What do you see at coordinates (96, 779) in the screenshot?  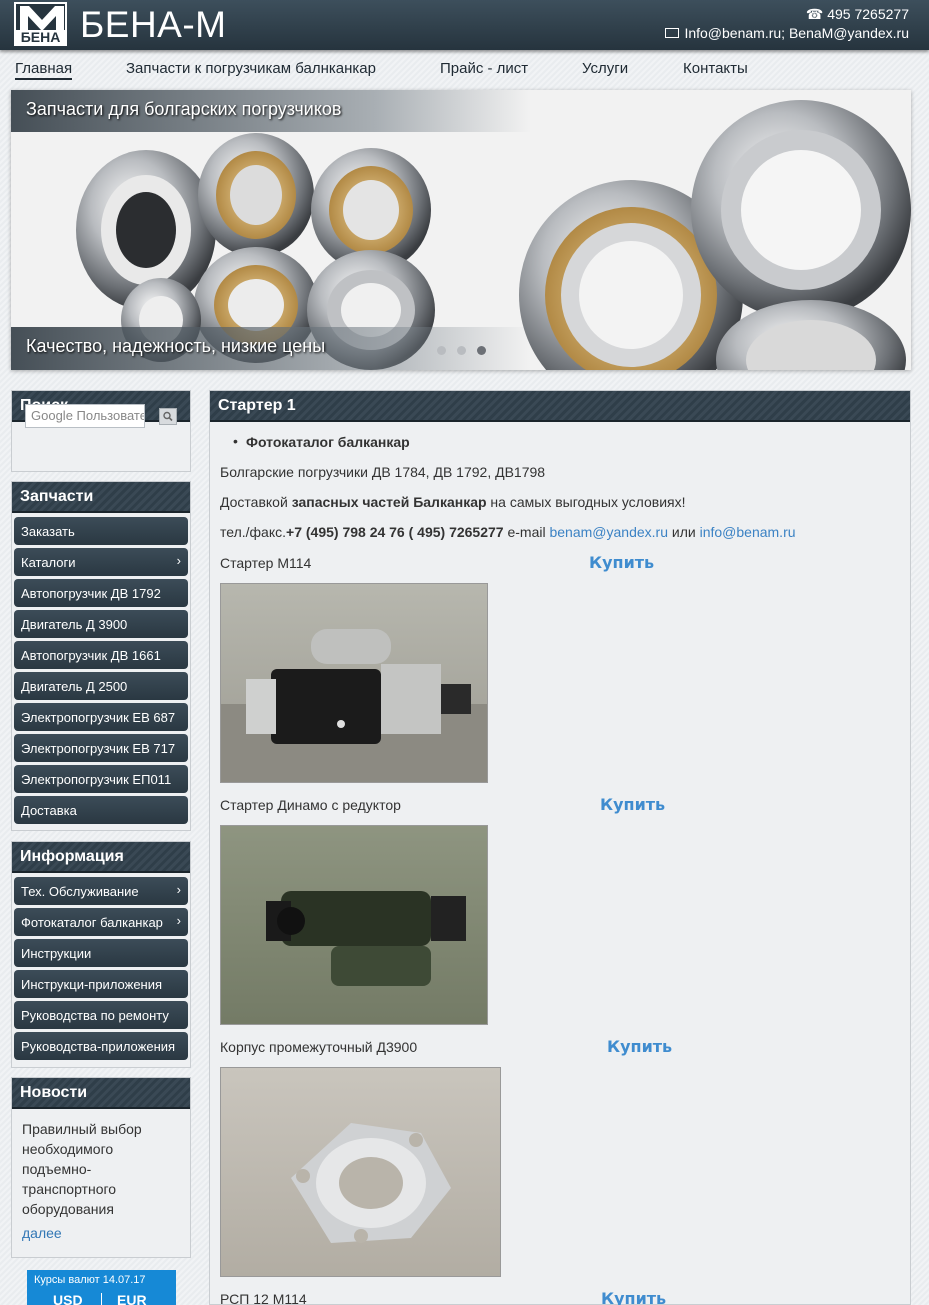 I see `parts-menu-item-label: Электропогрузчик ЕП011` at bounding box center [96, 779].